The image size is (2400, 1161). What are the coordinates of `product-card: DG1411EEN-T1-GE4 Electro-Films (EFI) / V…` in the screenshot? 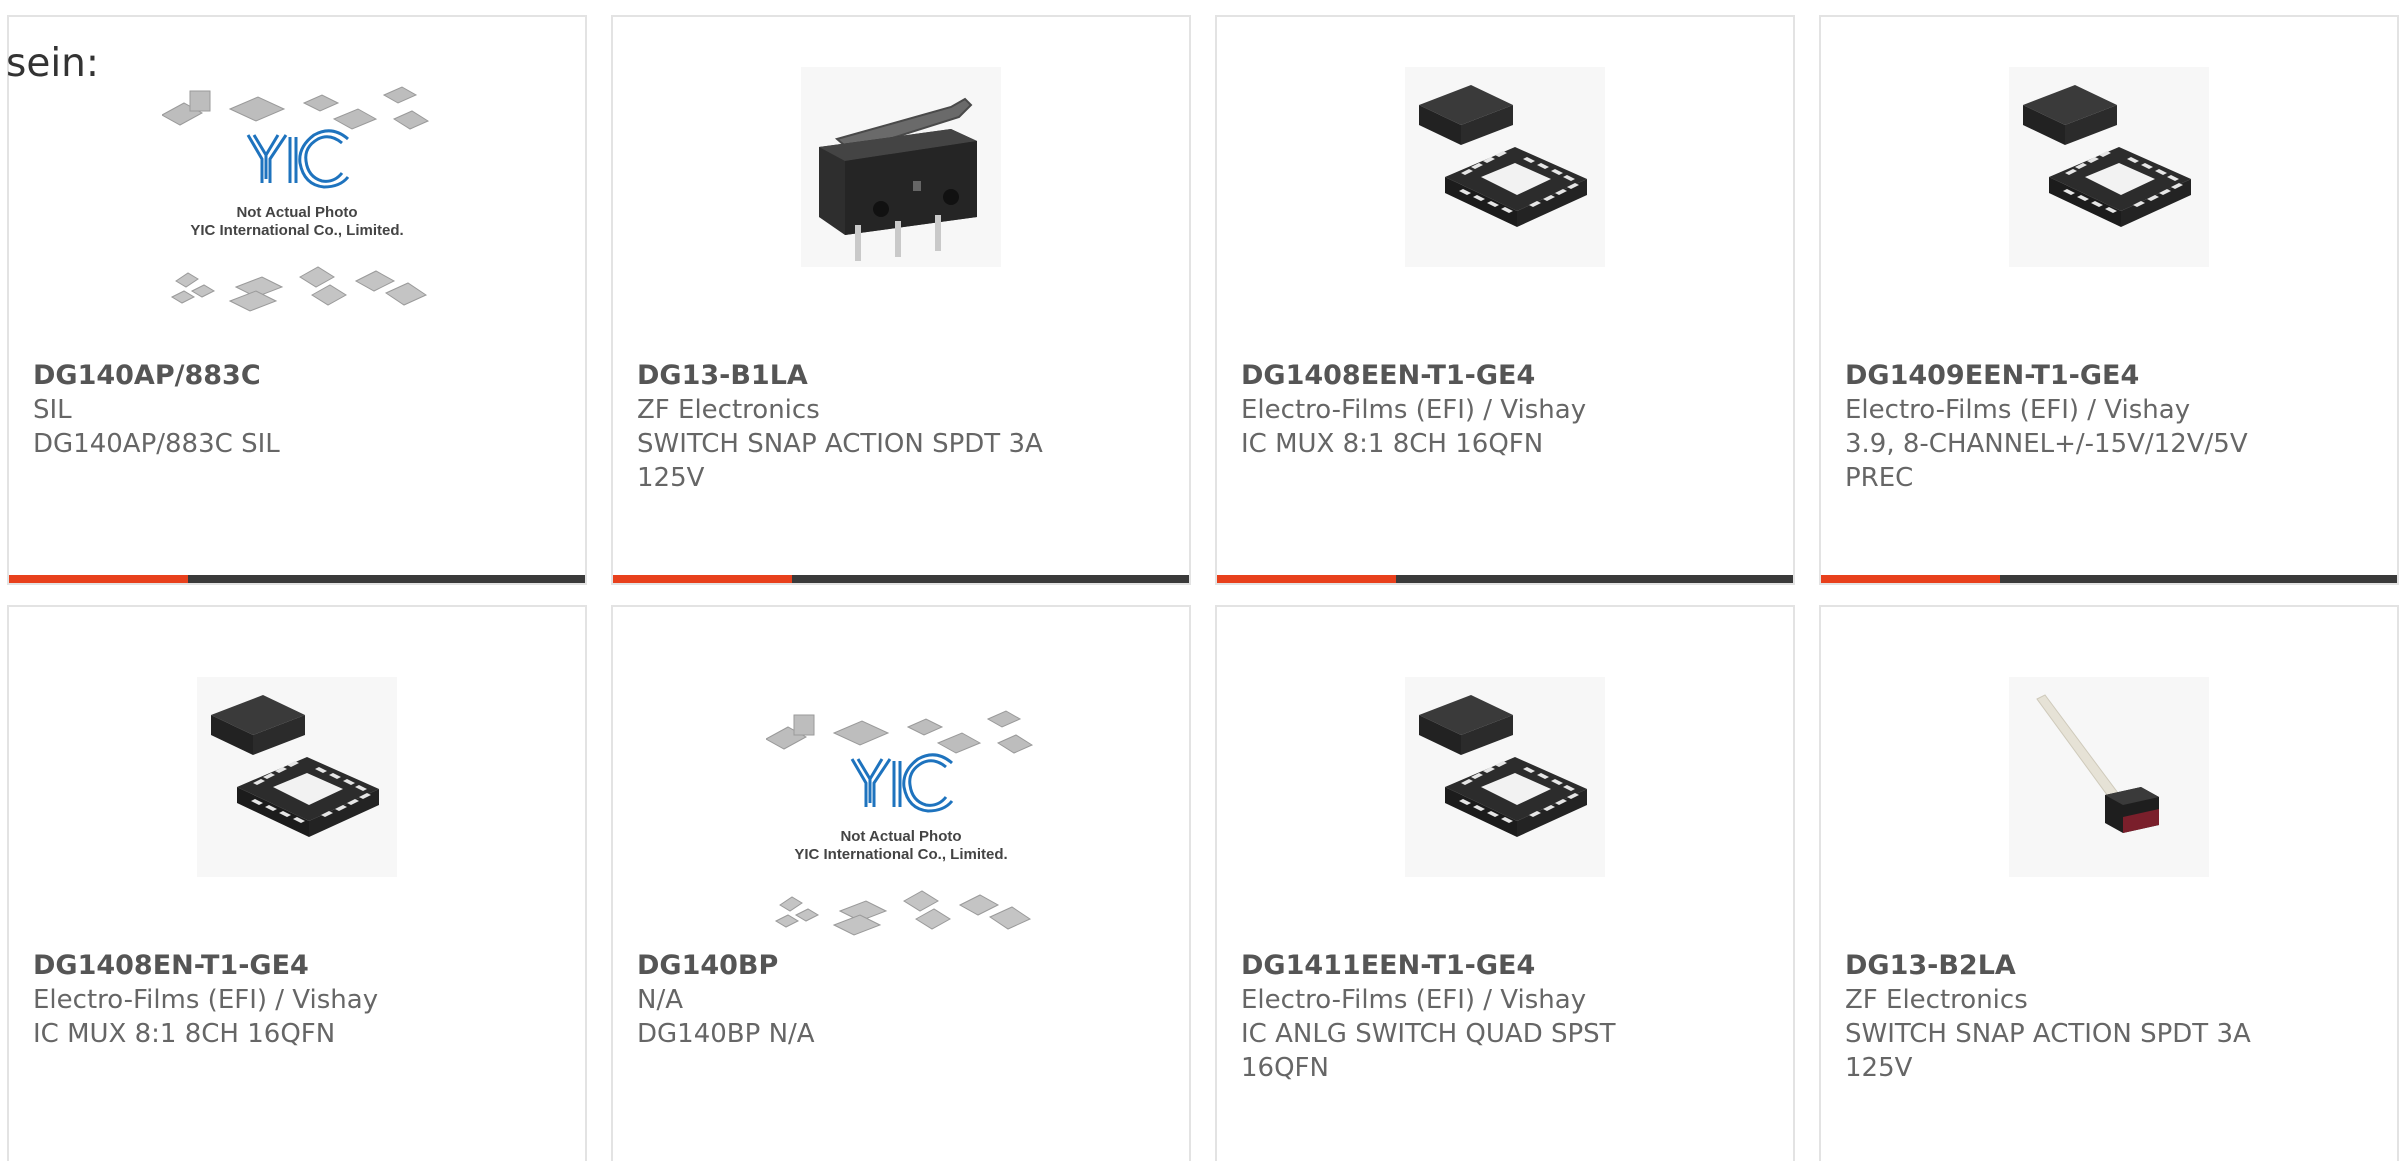 It's located at (1505, 883).